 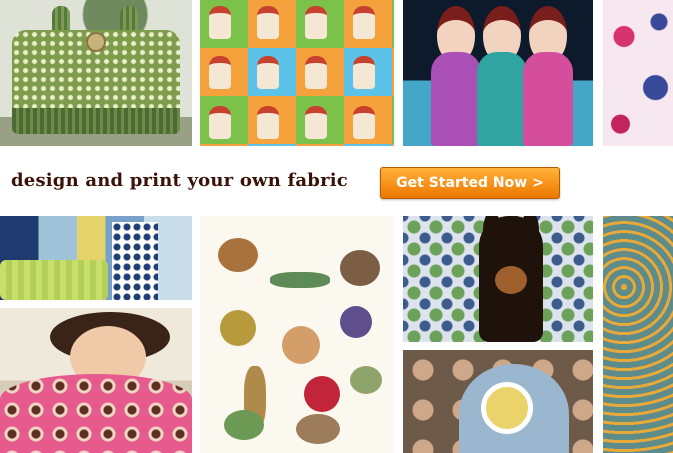 What do you see at coordinates (179, 180) in the screenshot?
I see `tagline-heading: design and print your own fabric` at bounding box center [179, 180].